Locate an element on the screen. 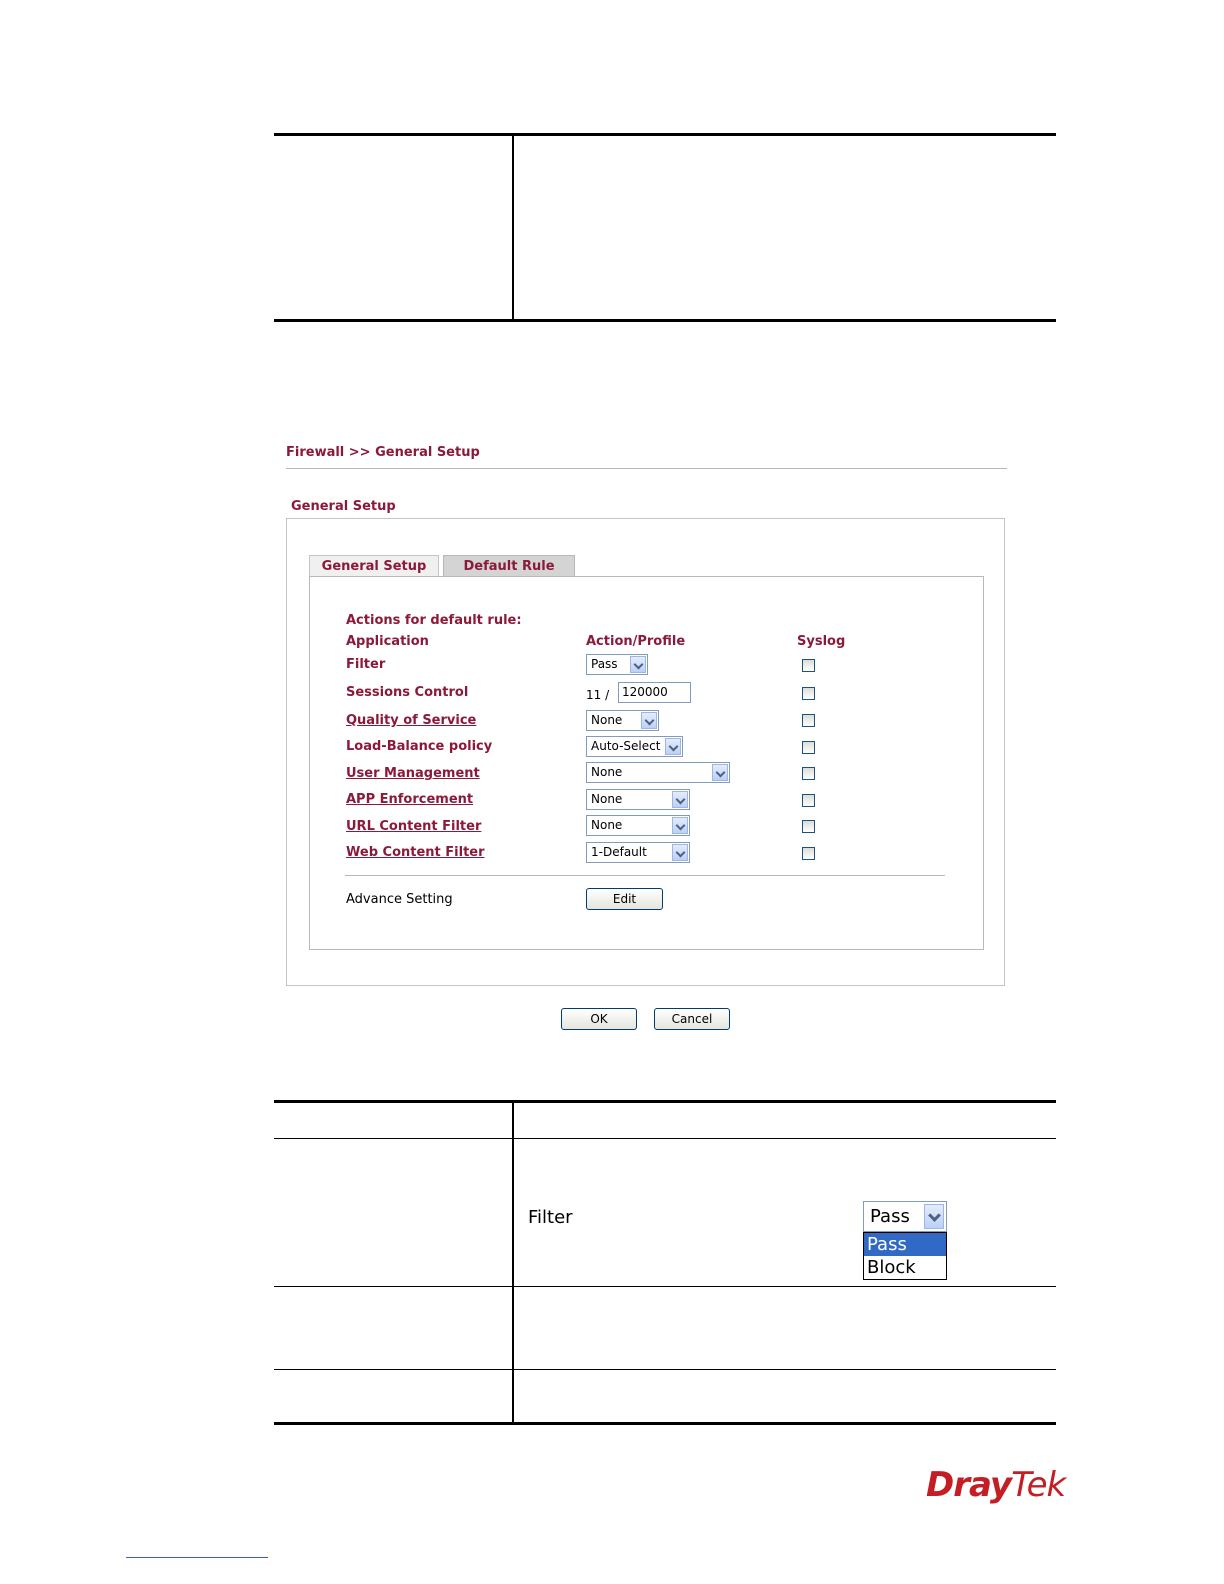 The image size is (1224, 1584). advance-setting-label: Advance Setting is located at coordinates (399, 899).